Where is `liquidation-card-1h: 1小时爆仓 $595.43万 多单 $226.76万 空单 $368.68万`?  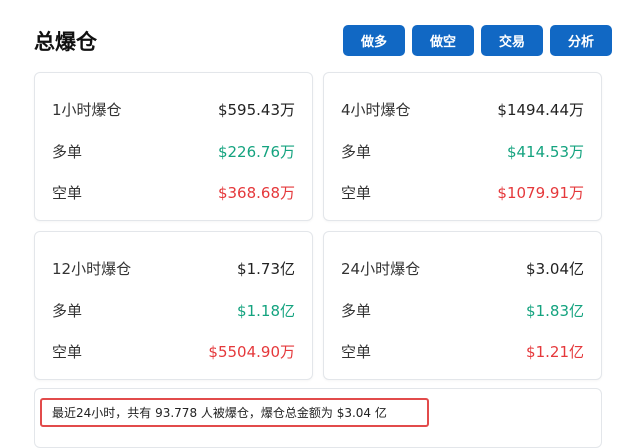 liquidation-card-1h: 1小时爆仓 $595.43万 多单 $226.76万 空单 $368.68万 is located at coordinates (173, 146).